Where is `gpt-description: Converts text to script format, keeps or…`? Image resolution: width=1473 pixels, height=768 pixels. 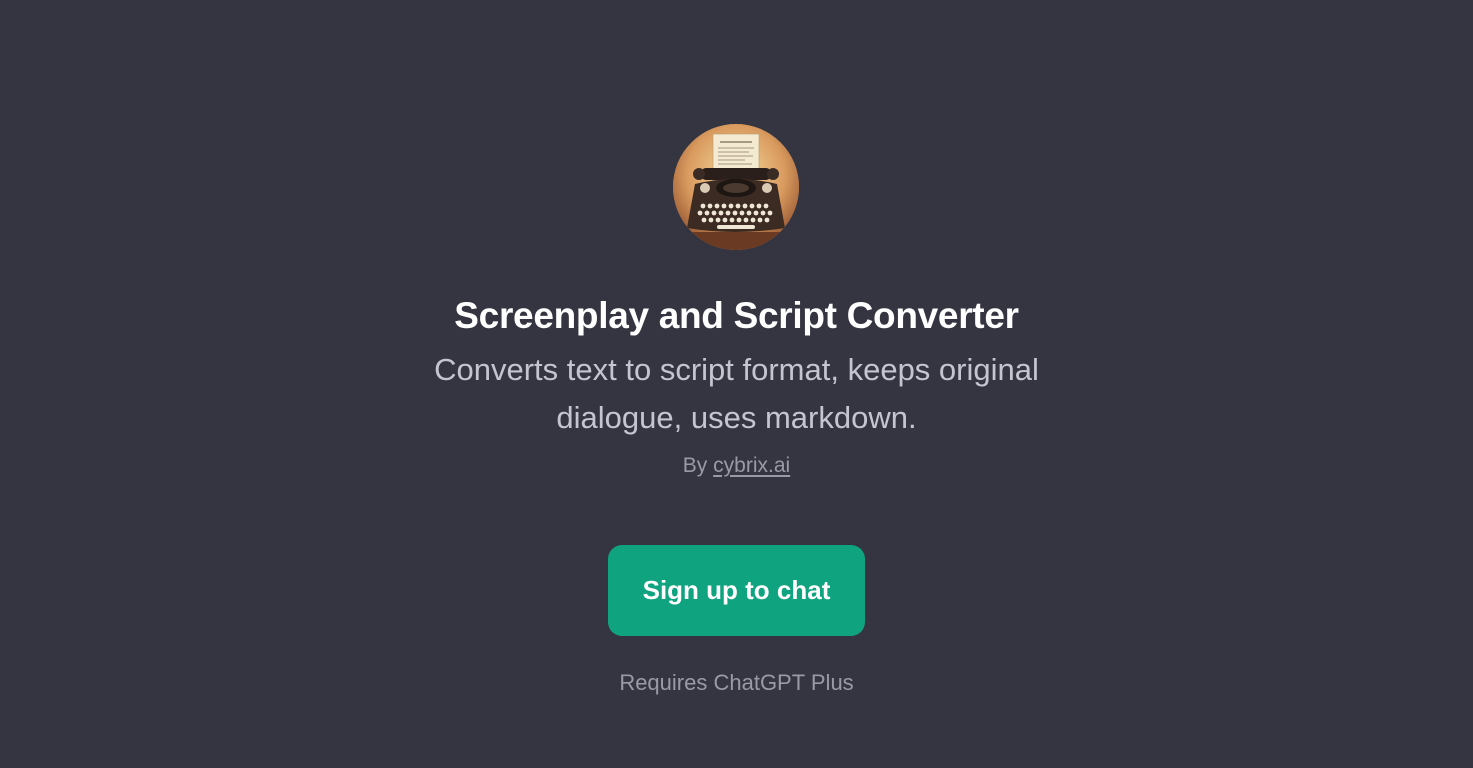
gpt-description: Converts text to script format, keeps or… is located at coordinates (736, 393).